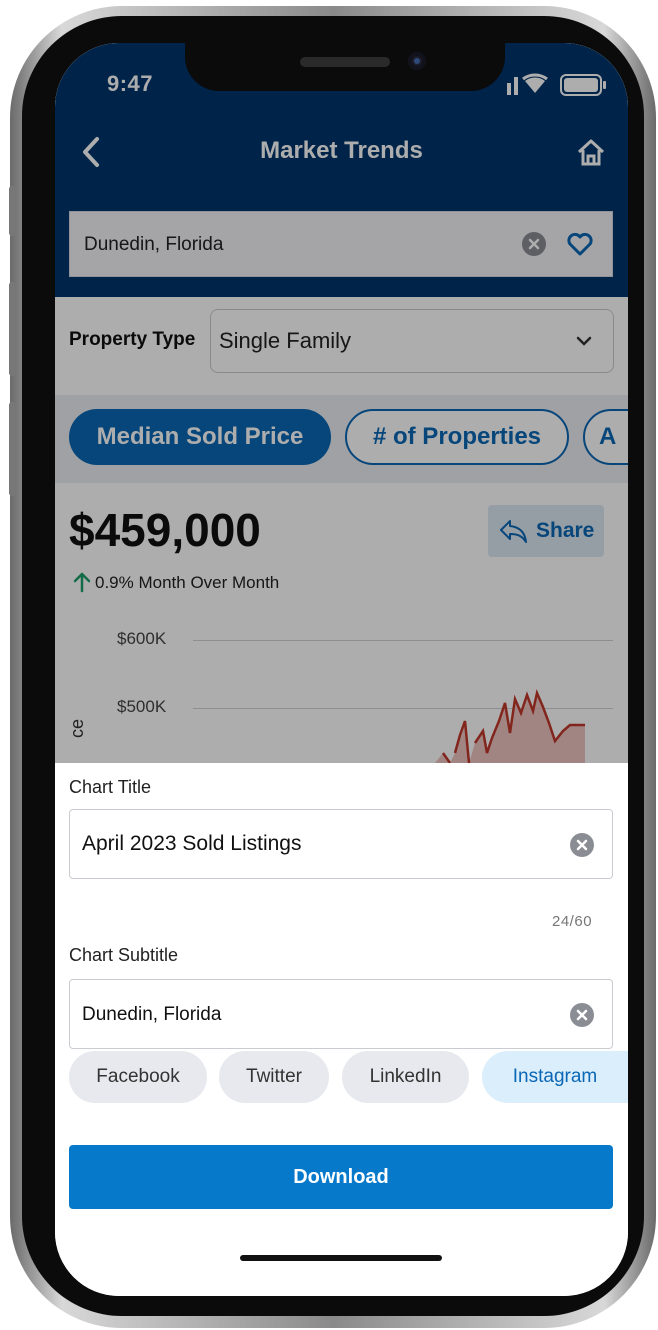 The image size is (658, 1330). I want to click on chart-title-value: April 2023 Sold Listings, so click(192, 843).